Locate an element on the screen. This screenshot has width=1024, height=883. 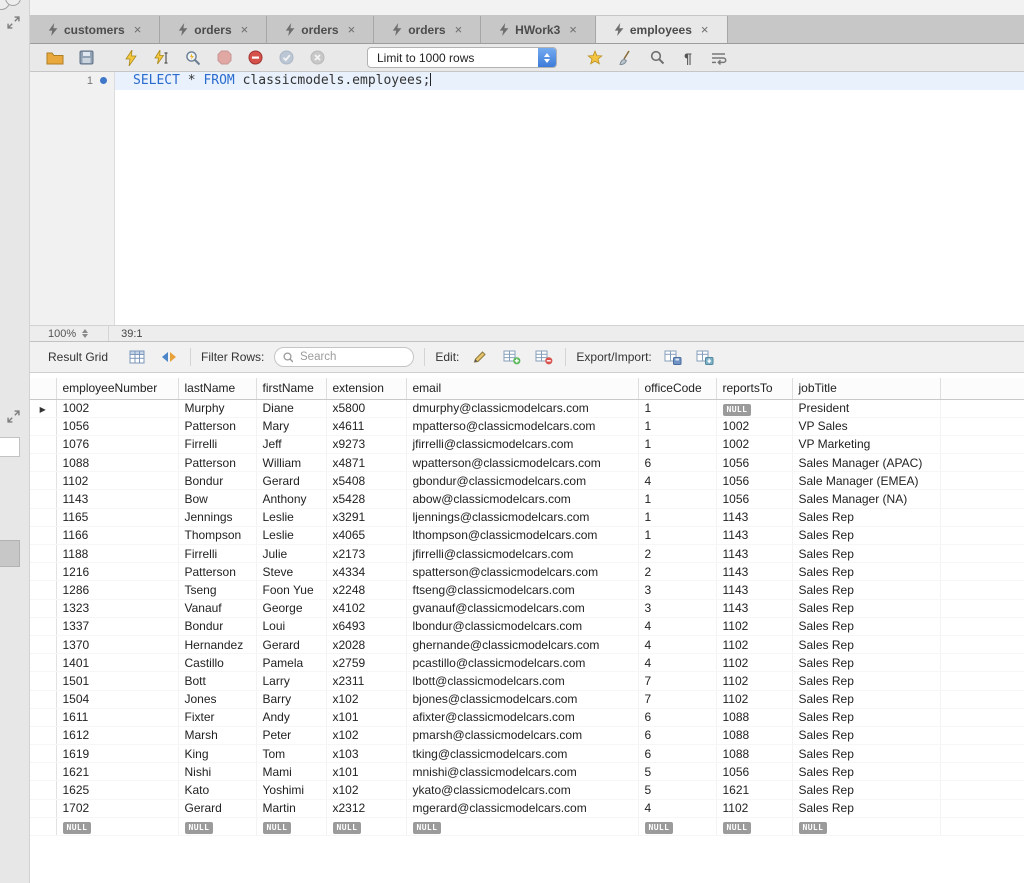
expand-panel-icon is located at coordinates (13, 25).